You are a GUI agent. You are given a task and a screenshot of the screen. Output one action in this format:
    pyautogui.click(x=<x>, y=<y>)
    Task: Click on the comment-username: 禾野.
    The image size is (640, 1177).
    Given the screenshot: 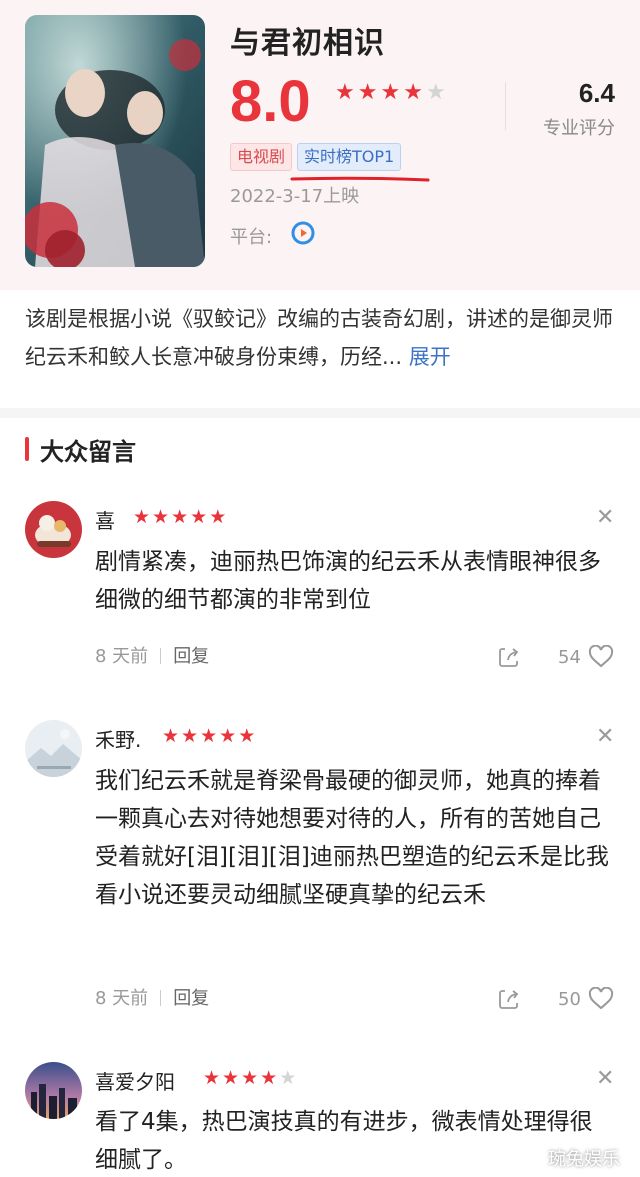 What is the action you would take?
    pyautogui.click(x=118, y=740)
    